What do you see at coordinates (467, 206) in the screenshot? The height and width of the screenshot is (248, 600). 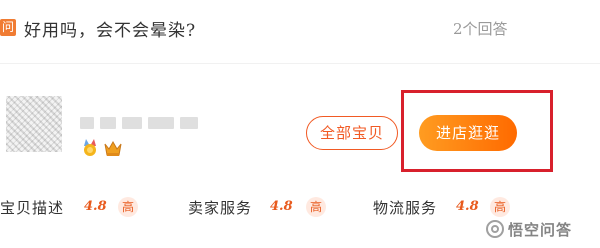 I see `rating-score-logistics: 4.8` at bounding box center [467, 206].